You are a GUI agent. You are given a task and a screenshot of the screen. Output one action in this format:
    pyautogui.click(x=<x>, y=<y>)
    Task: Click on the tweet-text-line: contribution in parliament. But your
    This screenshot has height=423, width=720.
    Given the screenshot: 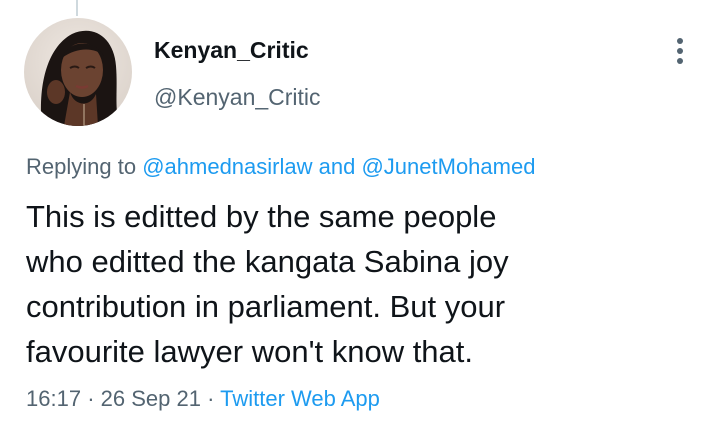 What is the action you would take?
    pyautogui.click(x=266, y=306)
    